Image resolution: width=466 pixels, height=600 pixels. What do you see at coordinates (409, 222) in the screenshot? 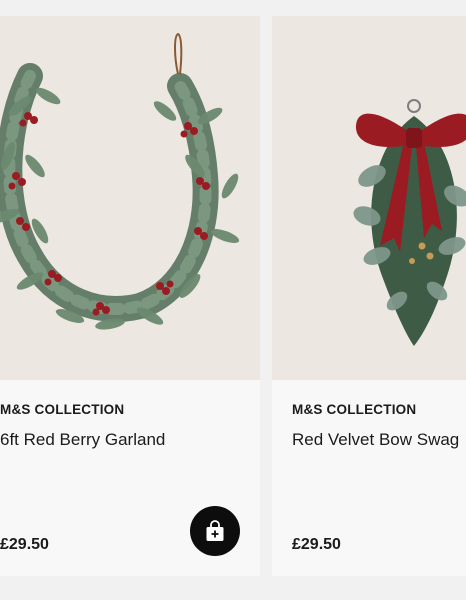
I see `wreath-swag-image` at bounding box center [409, 222].